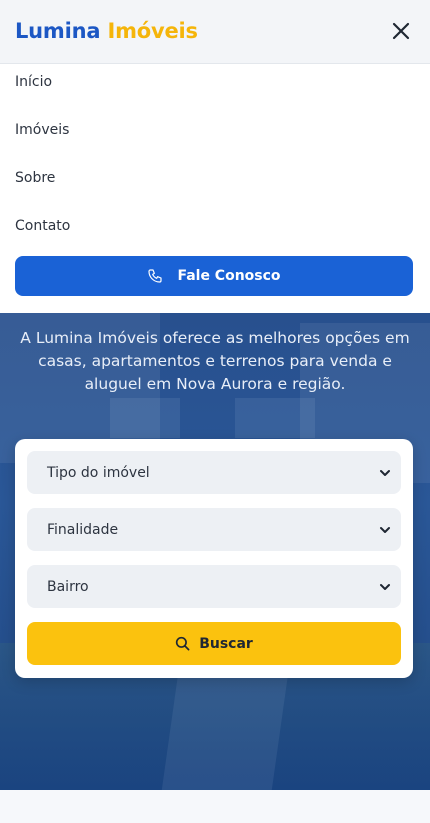 Image resolution: width=430 pixels, height=823 pixels. What do you see at coordinates (183, 643) in the screenshot?
I see `search-icon` at bounding box center [183, 643].